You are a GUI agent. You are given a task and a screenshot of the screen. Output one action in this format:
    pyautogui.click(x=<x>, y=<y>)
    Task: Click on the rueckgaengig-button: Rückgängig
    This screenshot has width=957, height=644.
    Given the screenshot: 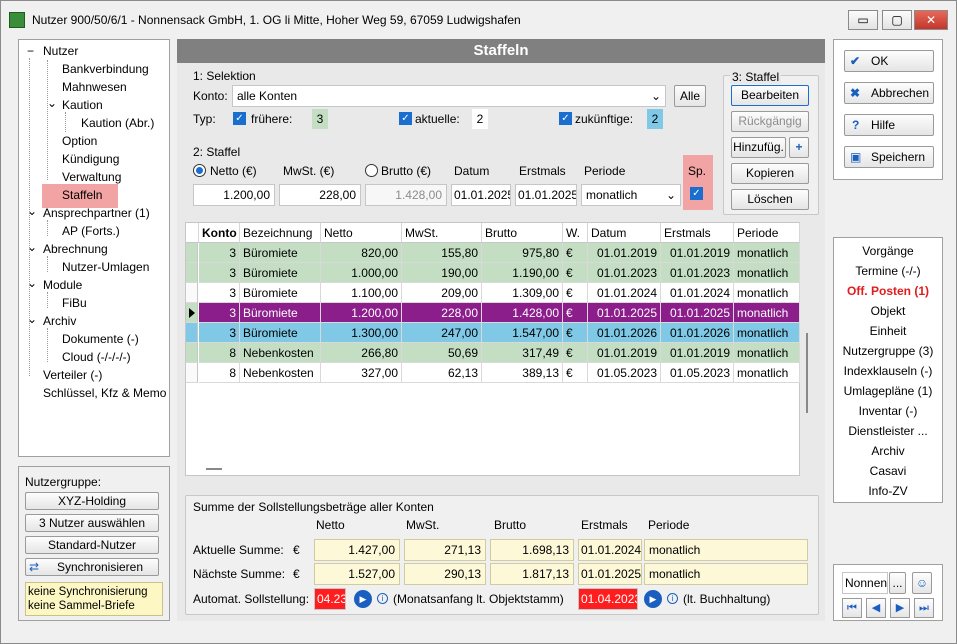 What is the action you would take?
    pyautogui.click(x=770, y=121)
    